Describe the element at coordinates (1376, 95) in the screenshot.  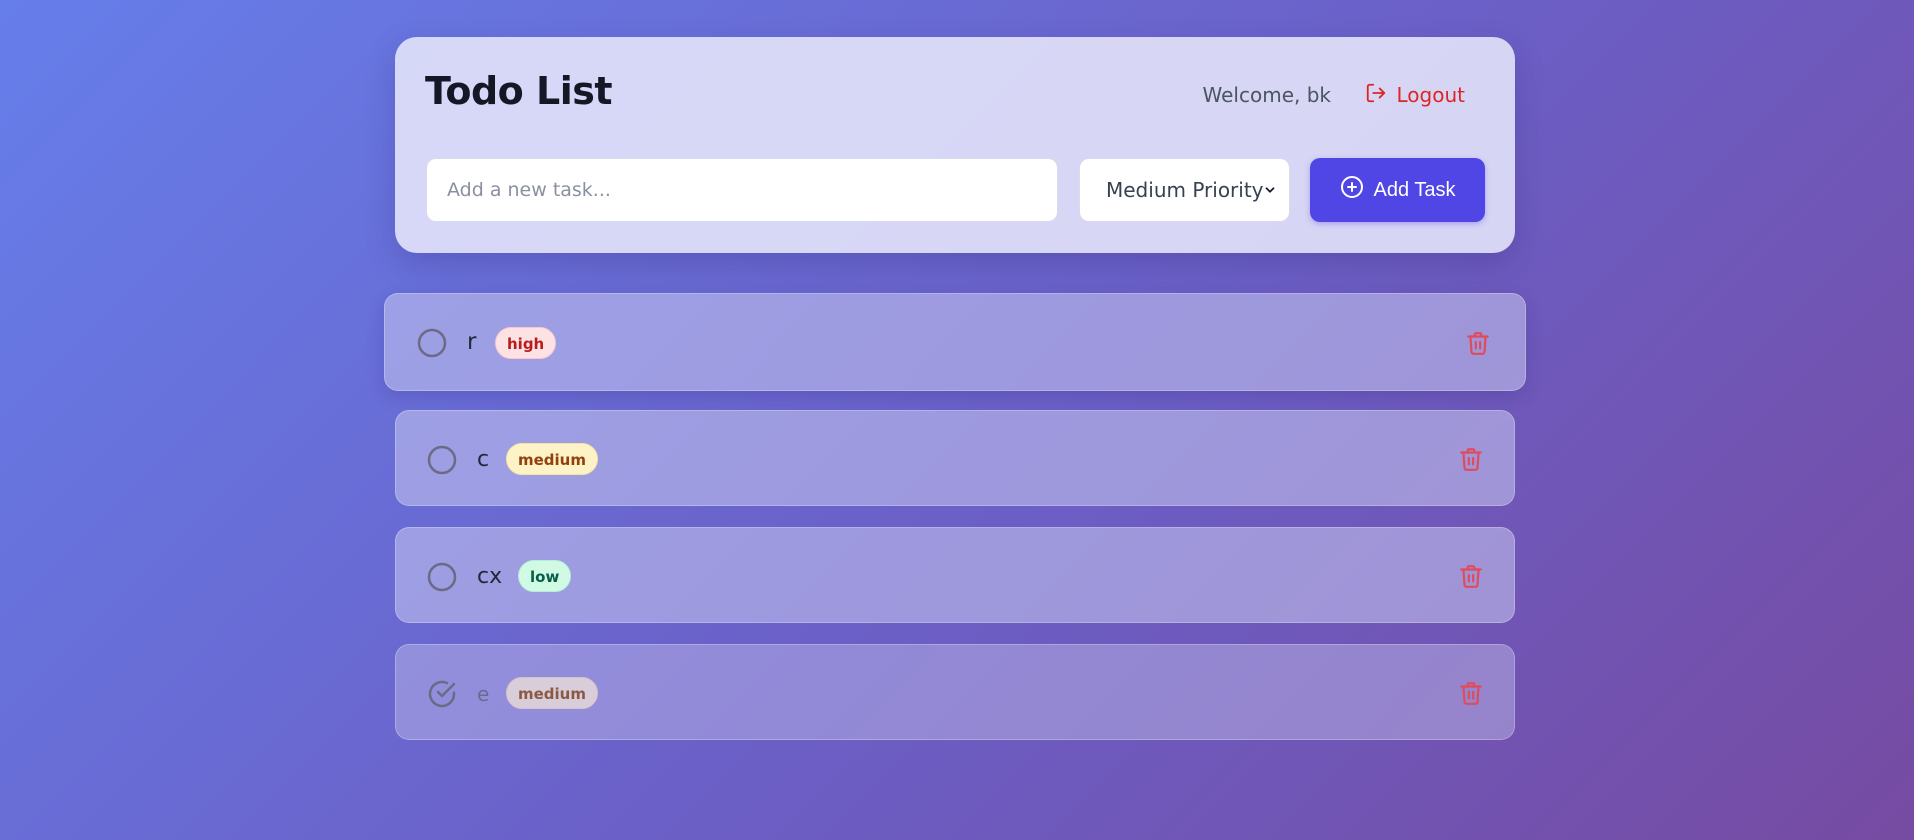
I see `logout-icon` at that location.